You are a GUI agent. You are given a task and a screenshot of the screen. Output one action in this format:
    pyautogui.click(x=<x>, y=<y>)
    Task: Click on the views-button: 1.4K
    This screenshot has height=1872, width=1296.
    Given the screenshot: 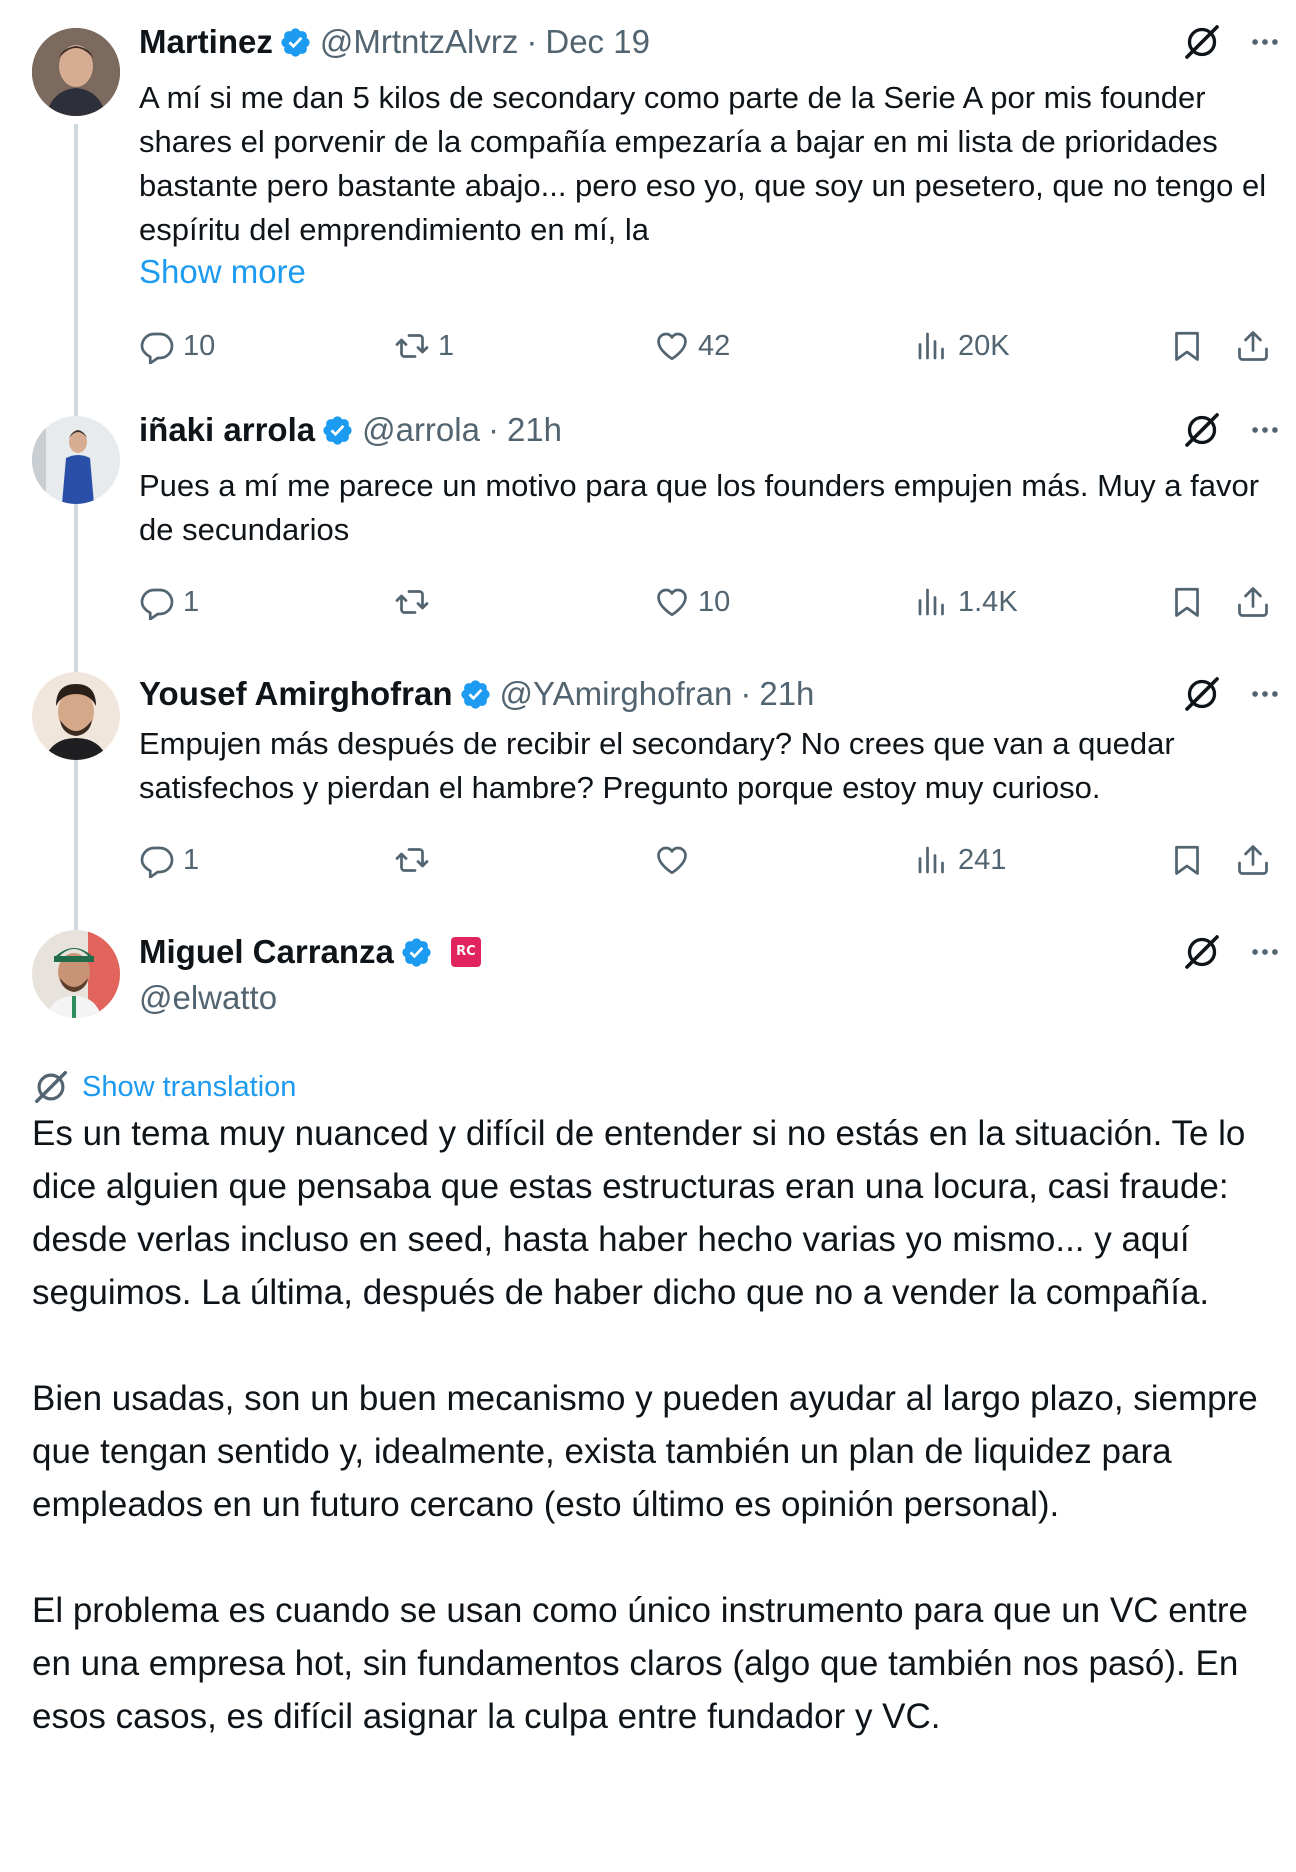 What is the action you would take?
    pyautogui.click(x=966, y=602)
    